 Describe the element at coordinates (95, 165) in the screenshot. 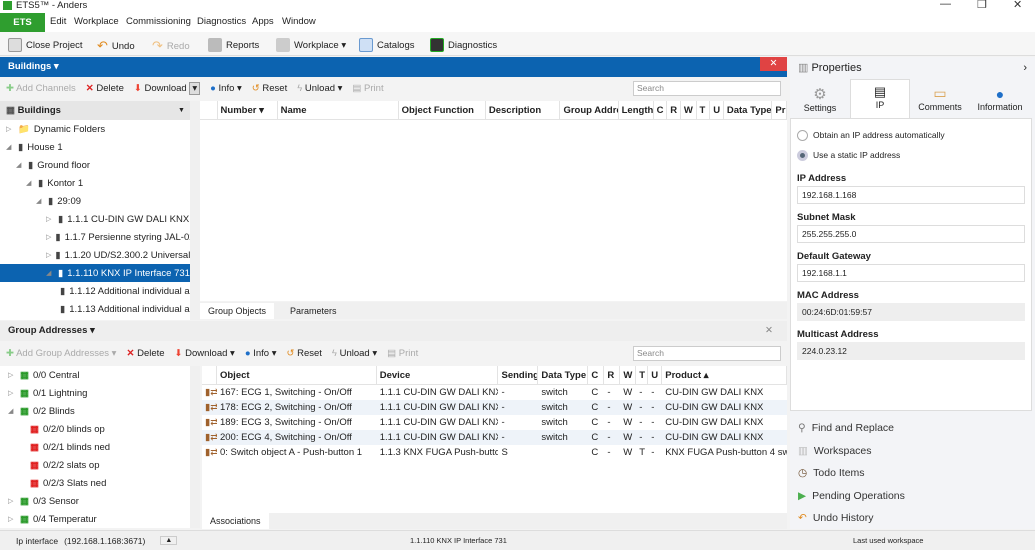

I see `tree-item: ◢ ▮ Ground floor` at that location.